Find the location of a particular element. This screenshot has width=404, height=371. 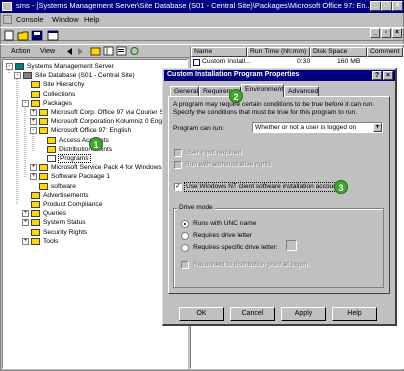

drive-mode-label: Drive mode is located at coordinates (196, 208).